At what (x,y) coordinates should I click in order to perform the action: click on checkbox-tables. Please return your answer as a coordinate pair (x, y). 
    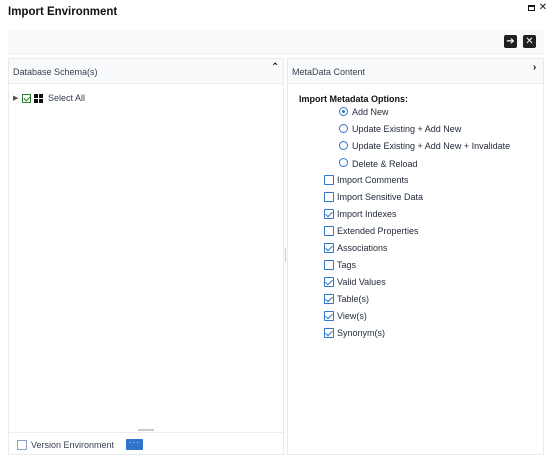
    Looking at the image, I should click on (329, 299).